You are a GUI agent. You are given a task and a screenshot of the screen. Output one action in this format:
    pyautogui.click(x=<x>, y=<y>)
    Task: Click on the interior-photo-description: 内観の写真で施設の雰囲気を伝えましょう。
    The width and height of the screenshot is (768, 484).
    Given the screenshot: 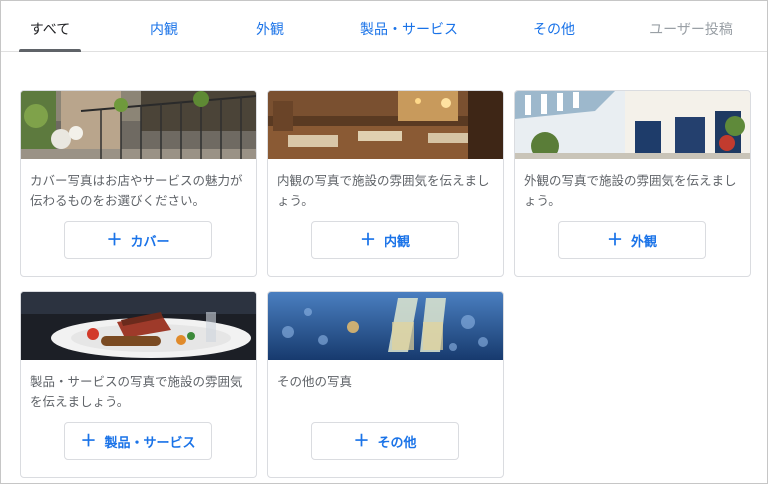 What is the action you would take?
    pyautogui.click(x=383, y=190)
    